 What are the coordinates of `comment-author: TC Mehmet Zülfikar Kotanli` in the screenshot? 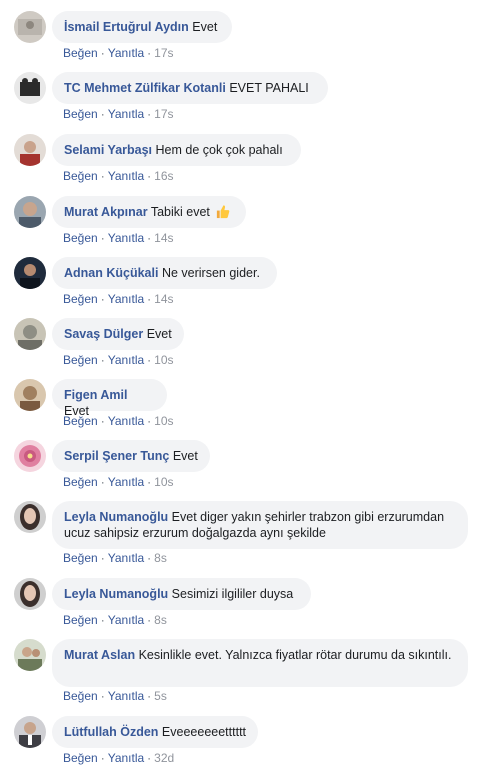 It's located at (145, 88).